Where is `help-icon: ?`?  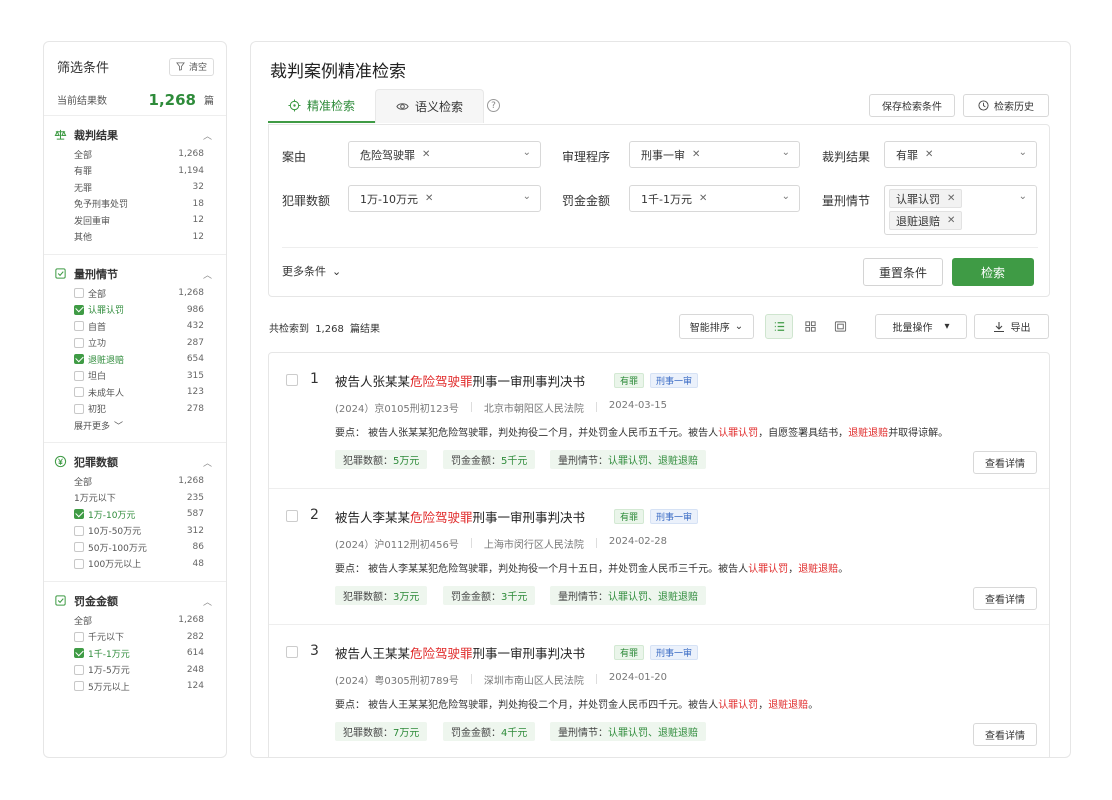
help-icon: ? is located at coordinates (493, 105).